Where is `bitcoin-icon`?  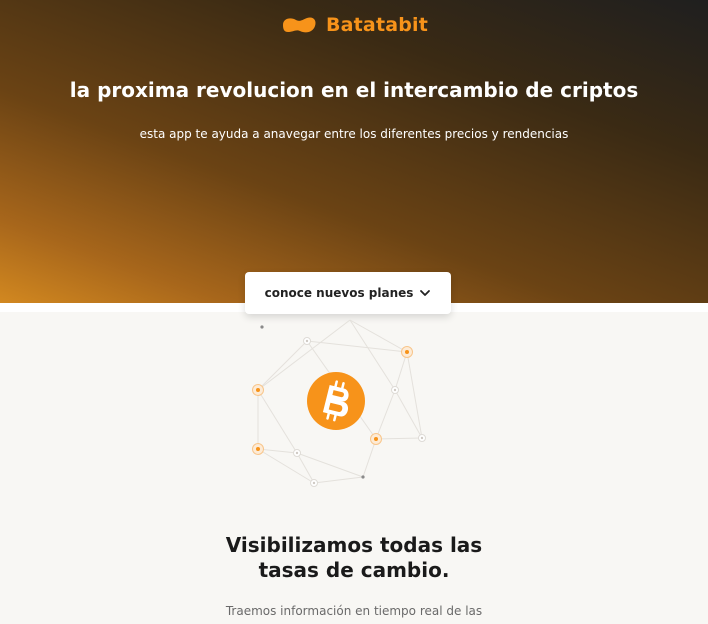
bitcoin-icon is located at coordinates (336, 401).